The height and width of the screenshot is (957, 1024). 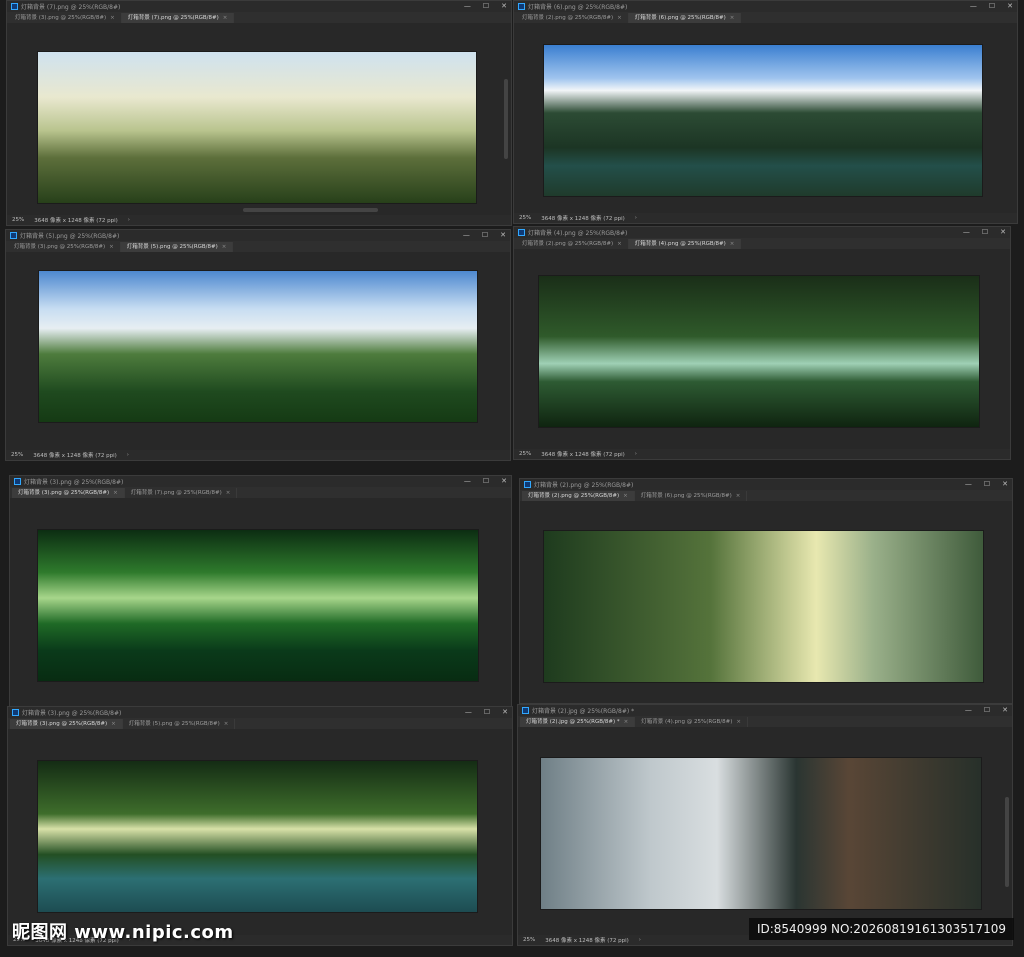 What do you see at coordinates (258, 455) in the screenshot?
I see `status-bar: 25% 3648 像素 x 1248 像素 (72 ppi) ›` at bounding box center [258, 455].